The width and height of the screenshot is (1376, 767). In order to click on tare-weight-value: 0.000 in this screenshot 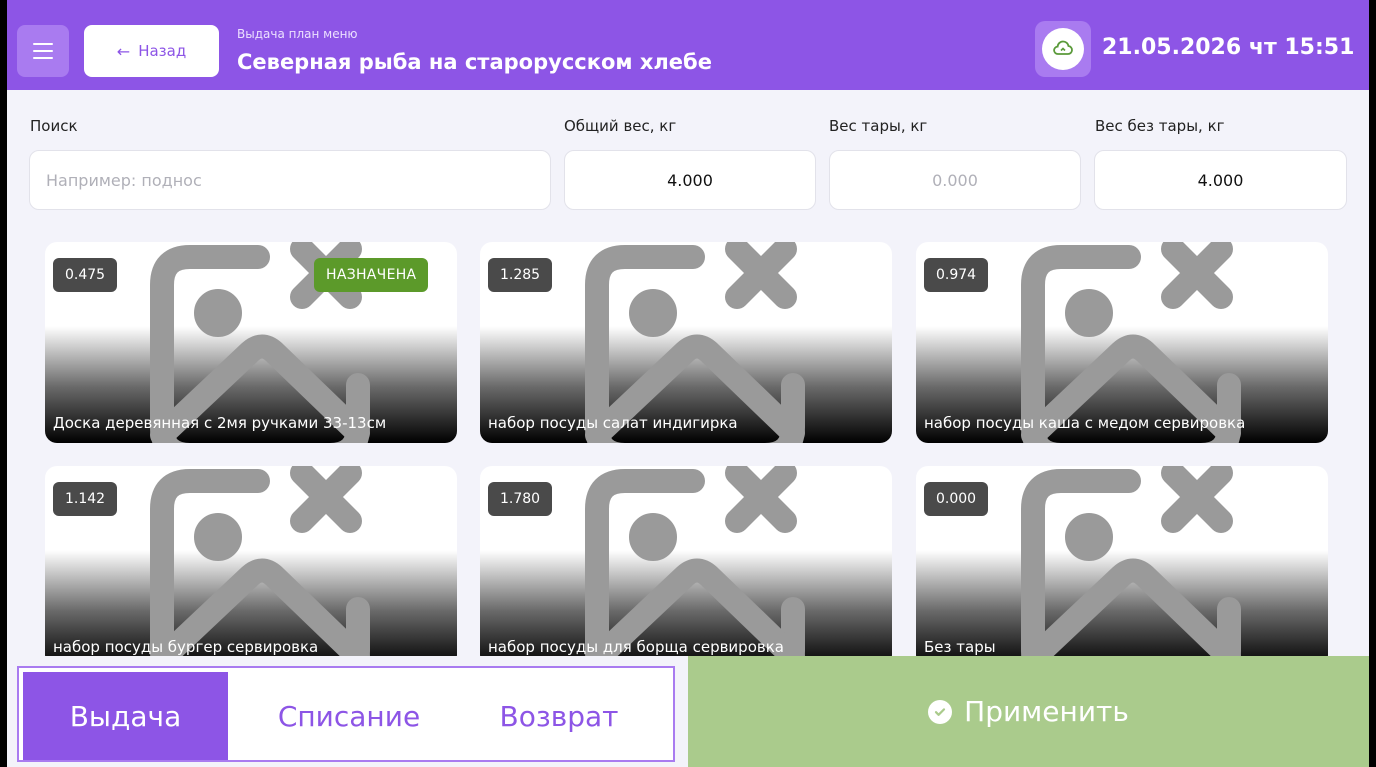, I will do `click(955, 180)`.